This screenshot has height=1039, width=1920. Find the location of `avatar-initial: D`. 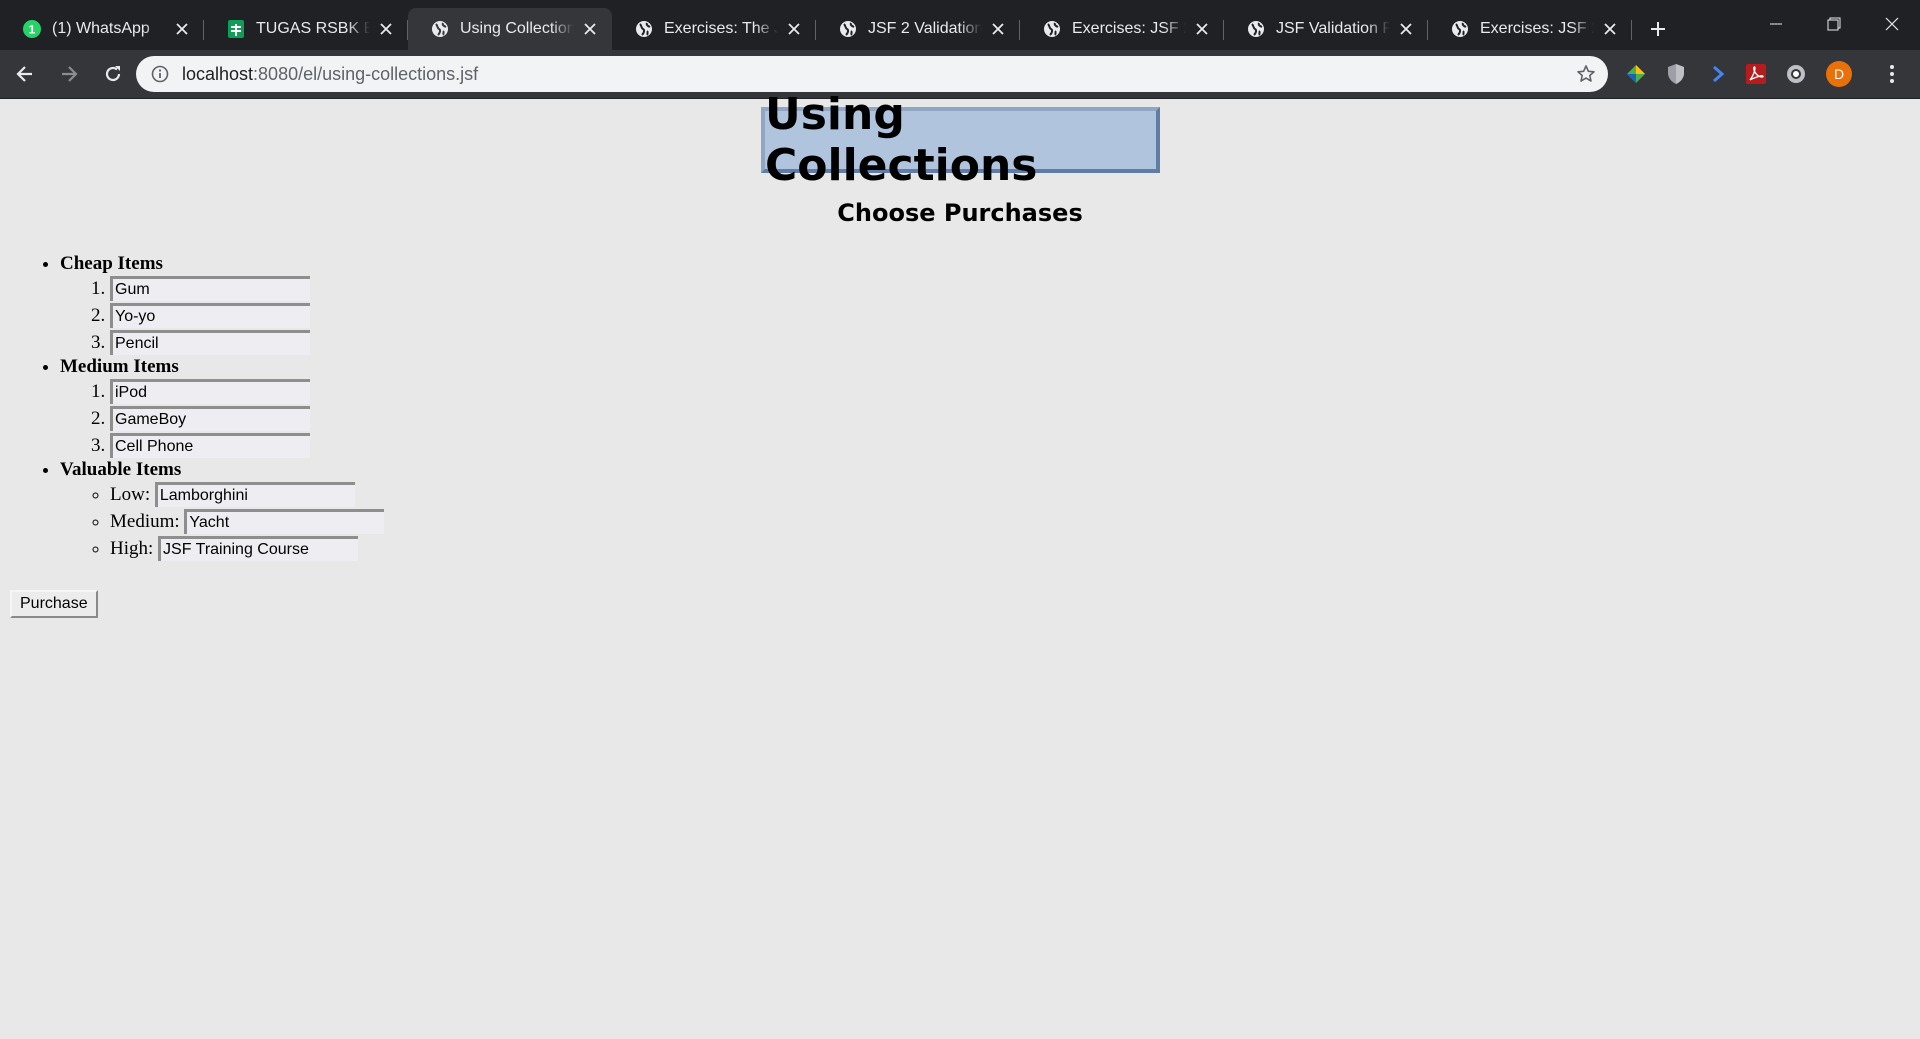

avatar-initial: D is located at coordinates (1839, 74).